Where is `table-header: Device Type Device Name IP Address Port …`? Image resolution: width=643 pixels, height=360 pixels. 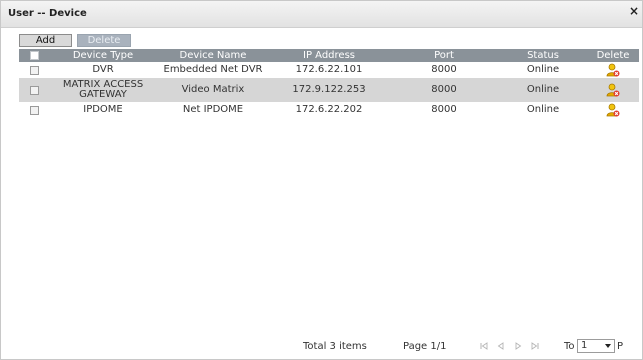 table-header: Device Type Device Name IP Address Port … is located at coordinates (329, 55).